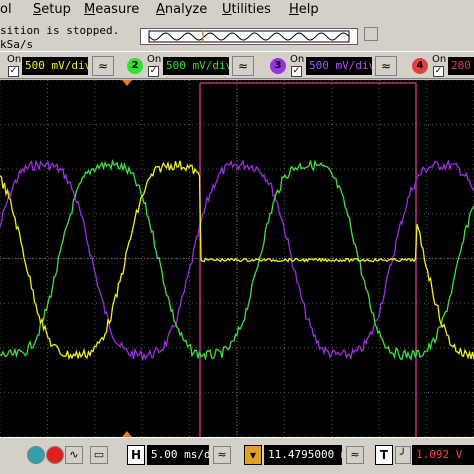 The image size is (474, 474). I want to click on delay-value: 11.4795000 ms, so click(303, 455).